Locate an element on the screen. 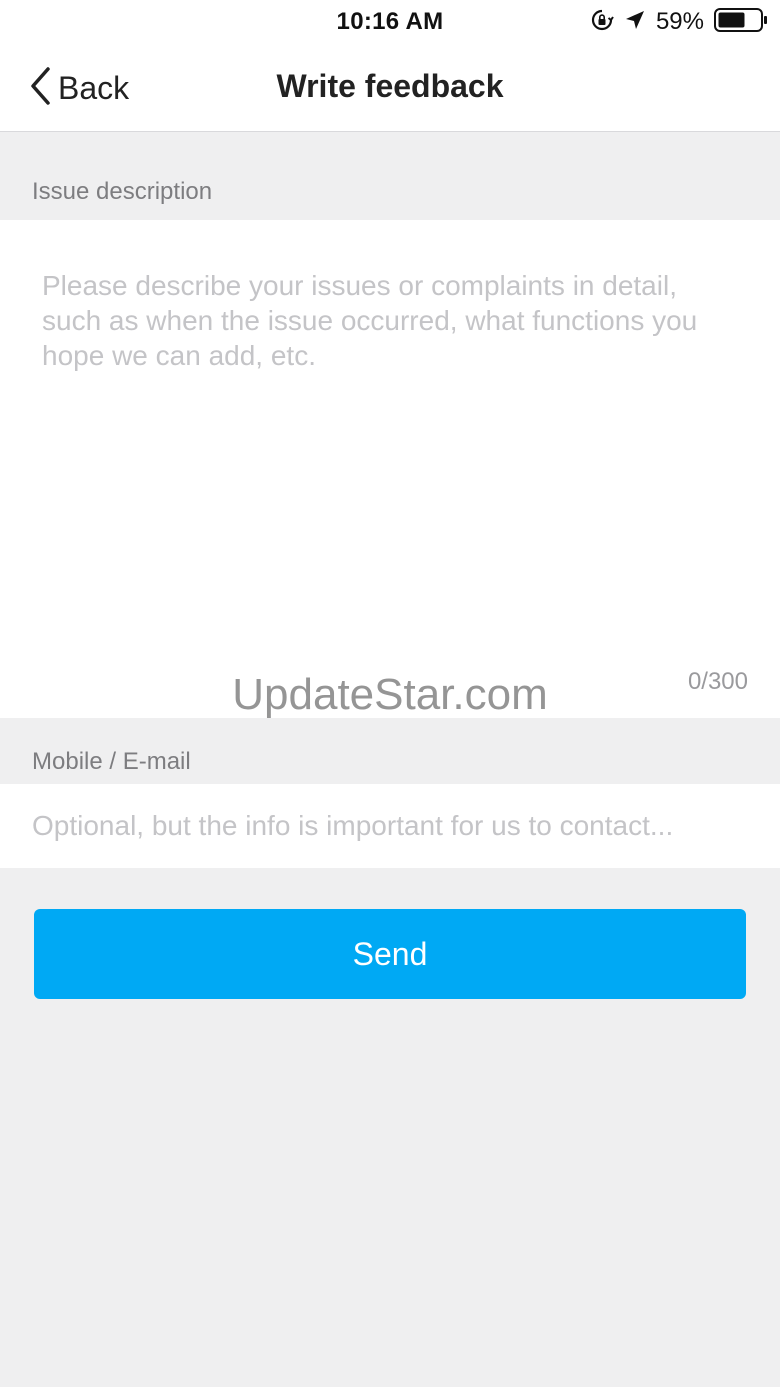 Image resolution: width=780 pixels, height=1387 pixels. battery-icon is located at coordinates (741, 22).